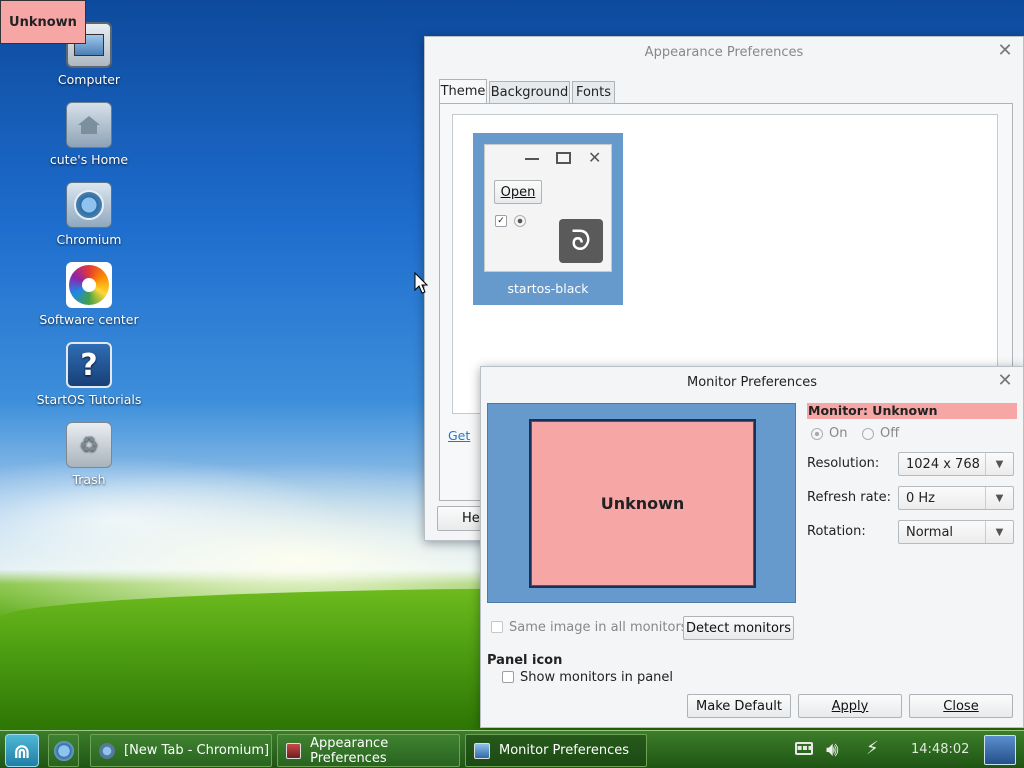 The image size is (1024, 768). I want to click on desktop-icon-label: cute's Home, so click(89, 159).